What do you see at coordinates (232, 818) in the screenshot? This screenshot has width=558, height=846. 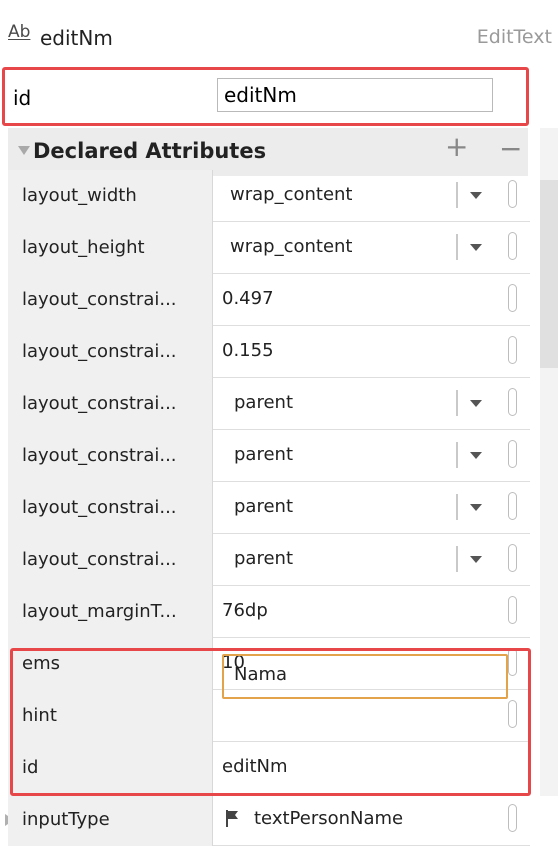 I see `flag-icon` at bounding box center [232, 818].